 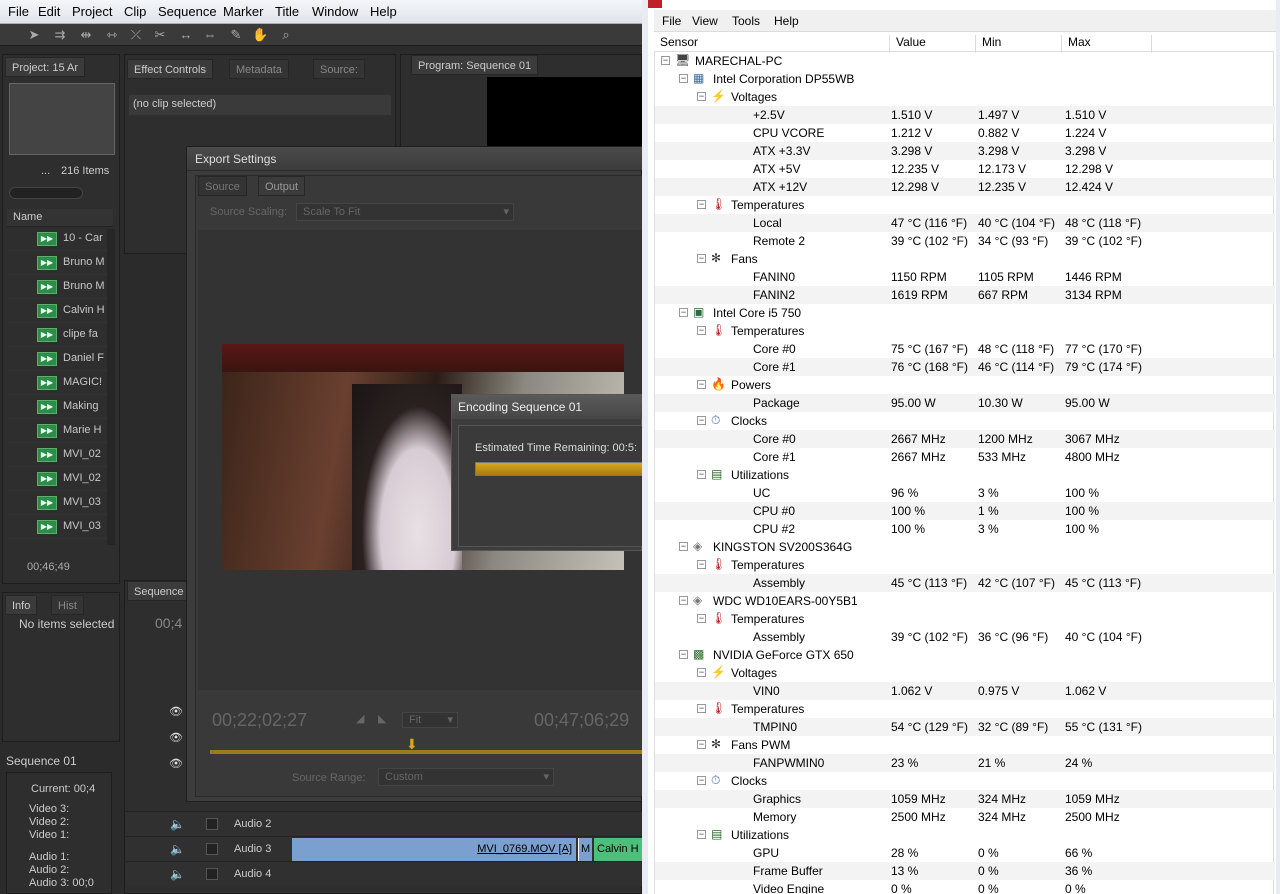 I want to click on sensor-row: FANIN2 1619 RPM 667 RPM 3134 RPM, so click(x=965, y=295).